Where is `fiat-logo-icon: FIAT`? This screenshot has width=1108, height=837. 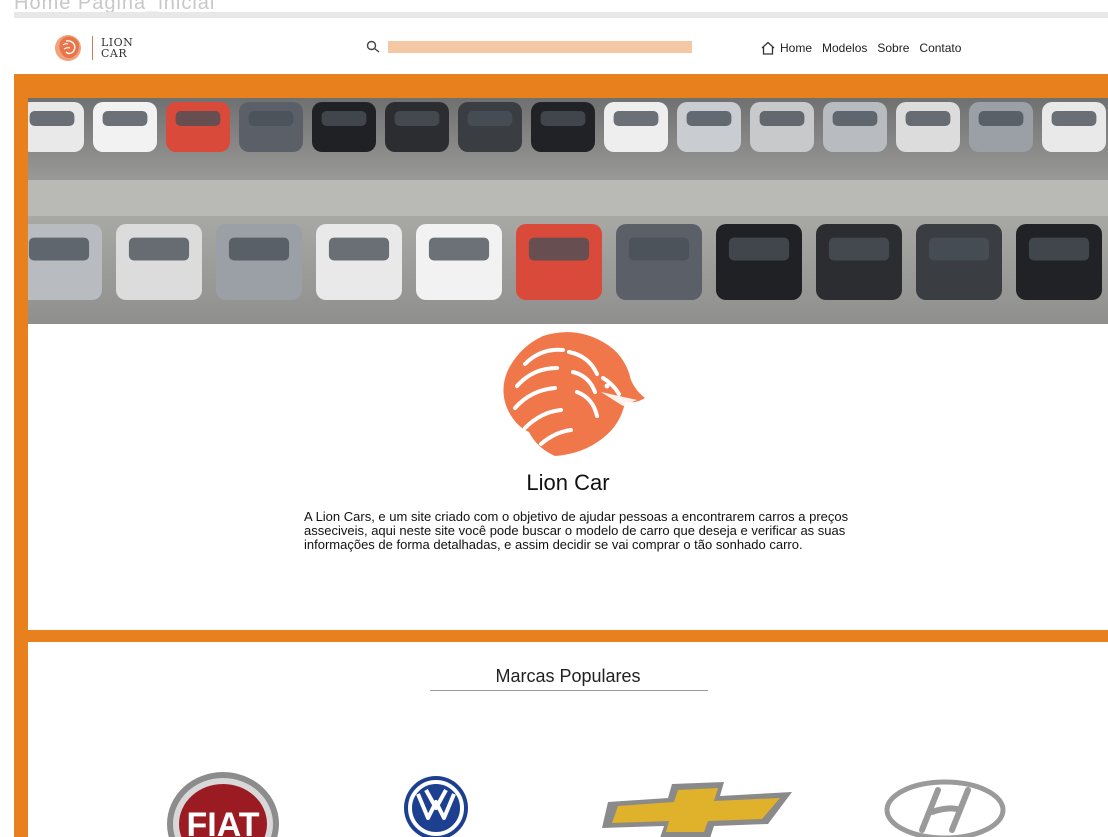 fiat-logo-icon: FIAT is located at coordinates (223, 802).